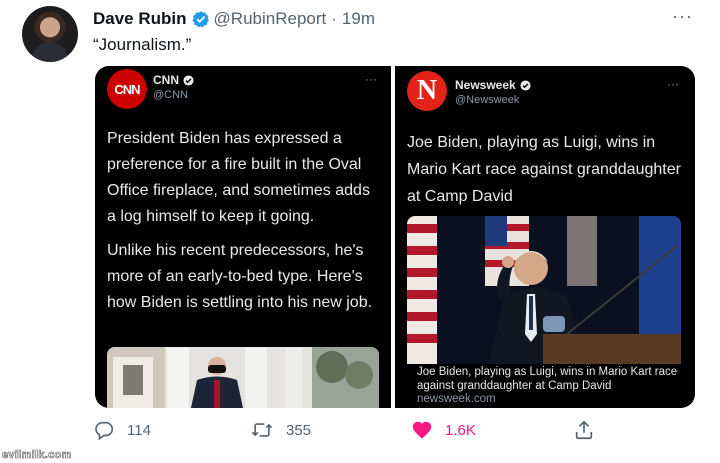 This screenshot has height=463, width=720. I want to click on tweet-text: “Journalism.”, so click(142, 44).